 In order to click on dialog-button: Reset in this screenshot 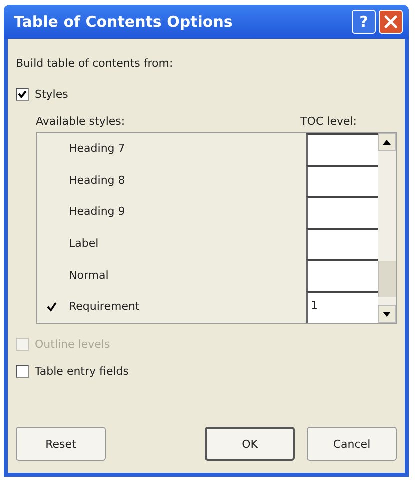, I will do `click(61, 444)`.